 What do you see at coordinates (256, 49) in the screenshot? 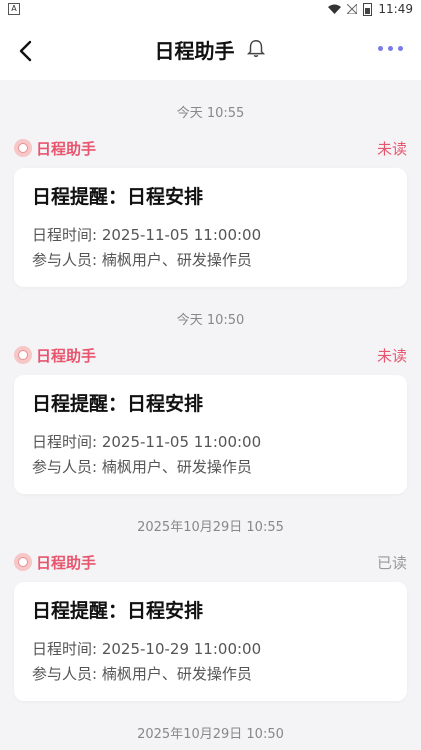
I see `bell-icon` at bounding box center [256, 49].